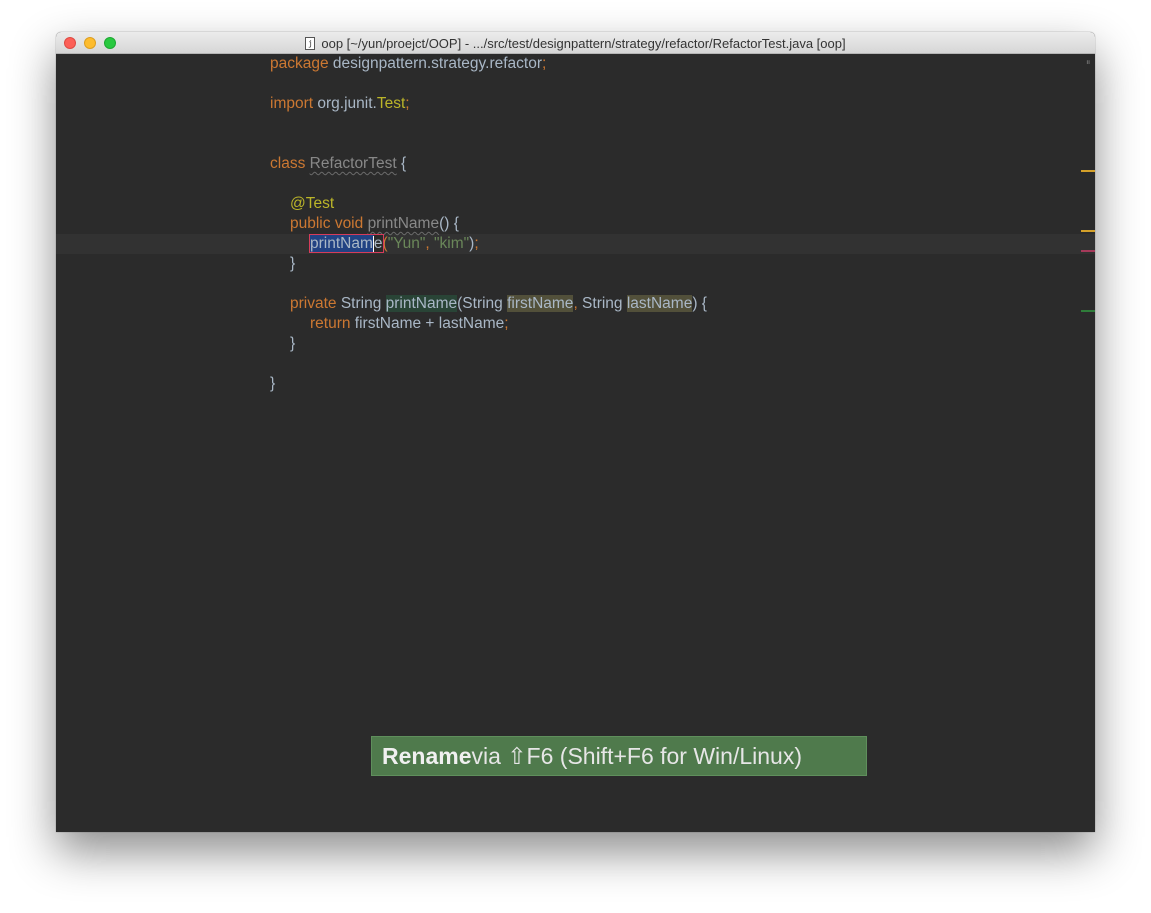 Image resolution: width=1151 pixels, height=913 pixels. I want to click on comma: ,, so click(430, 243).